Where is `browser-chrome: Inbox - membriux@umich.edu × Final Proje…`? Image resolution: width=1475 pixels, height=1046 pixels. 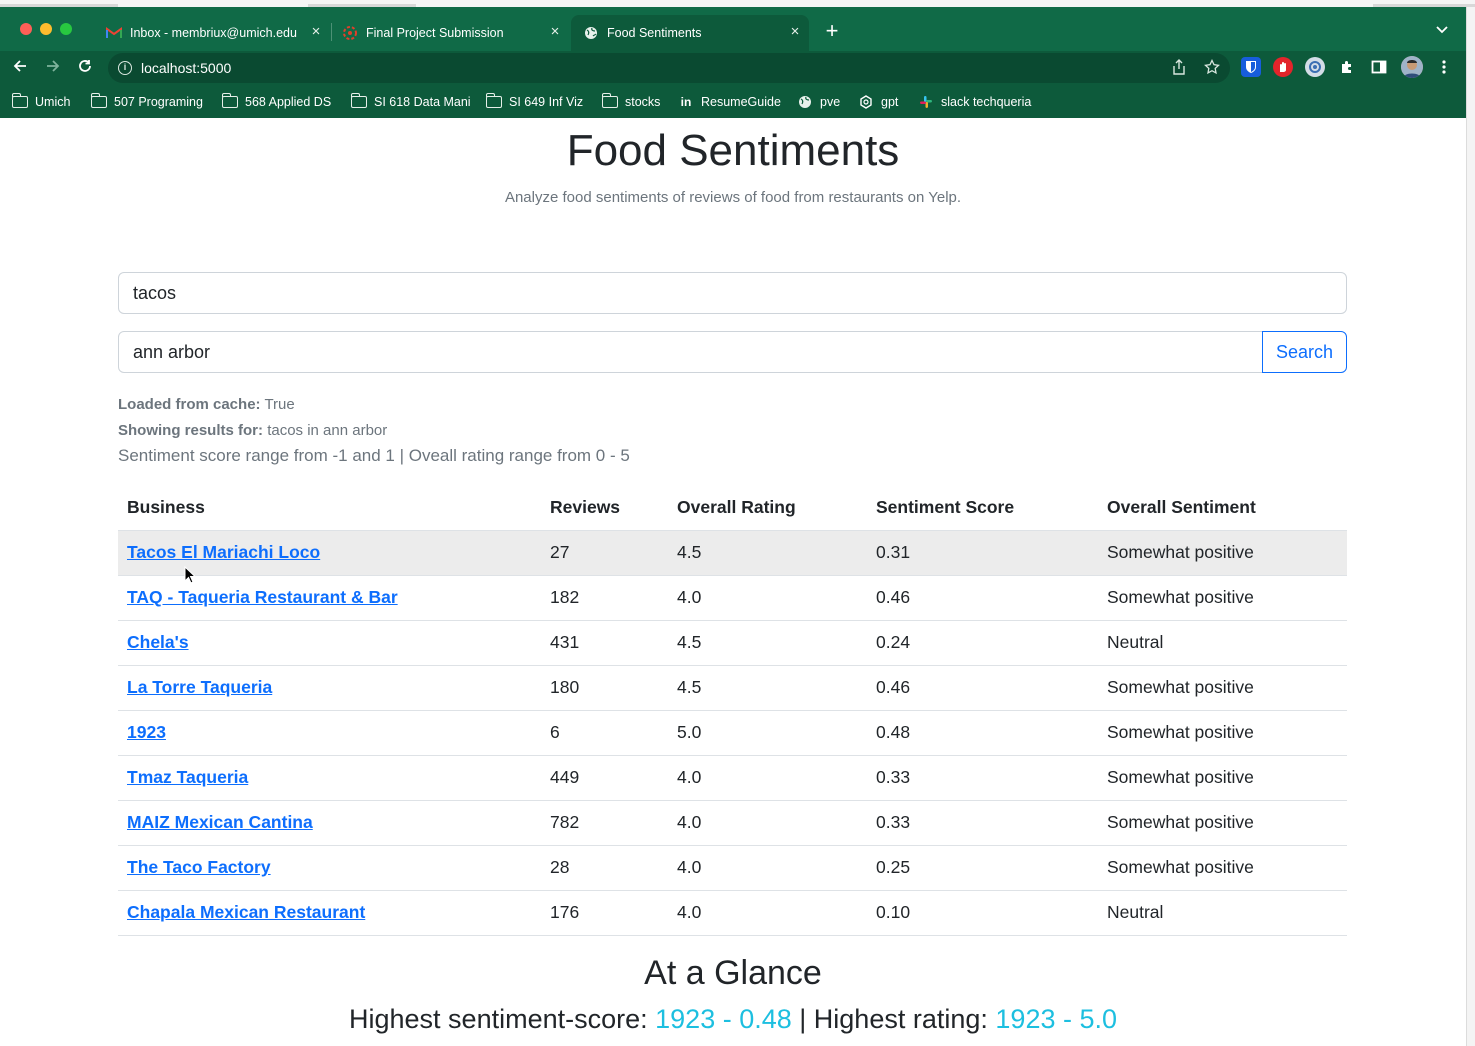
browser-chrome: Inbox - membriux@umich.edu × Final Proje… is located at coordinates (733, 62).